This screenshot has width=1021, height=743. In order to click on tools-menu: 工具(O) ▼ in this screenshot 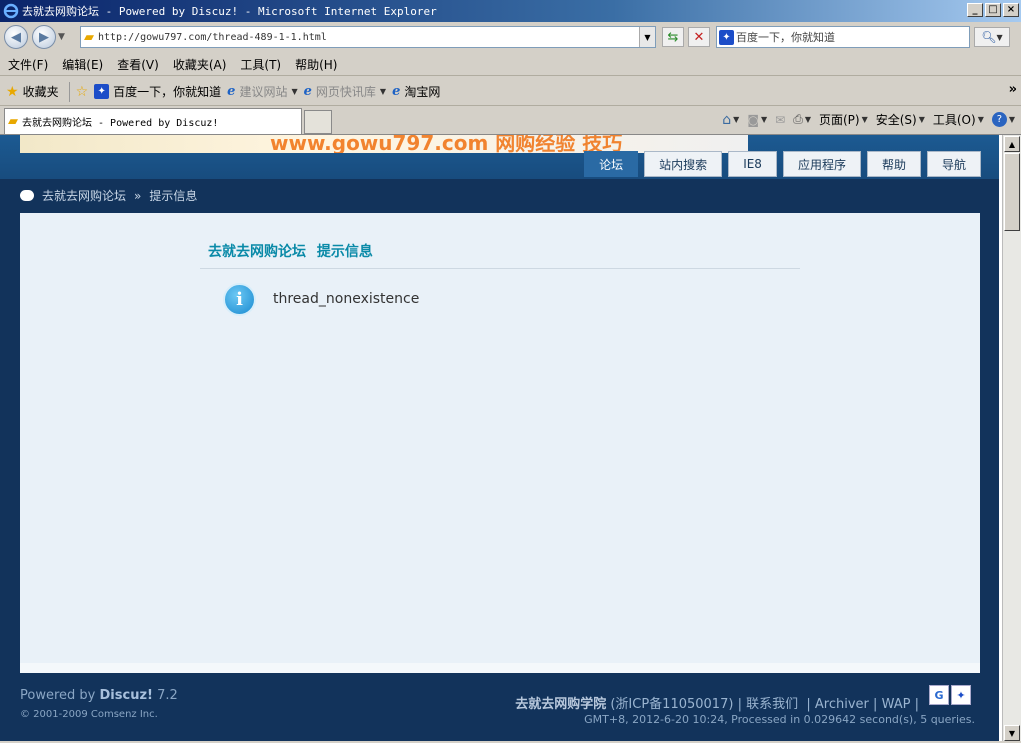, I will do `click(958, 119)`.